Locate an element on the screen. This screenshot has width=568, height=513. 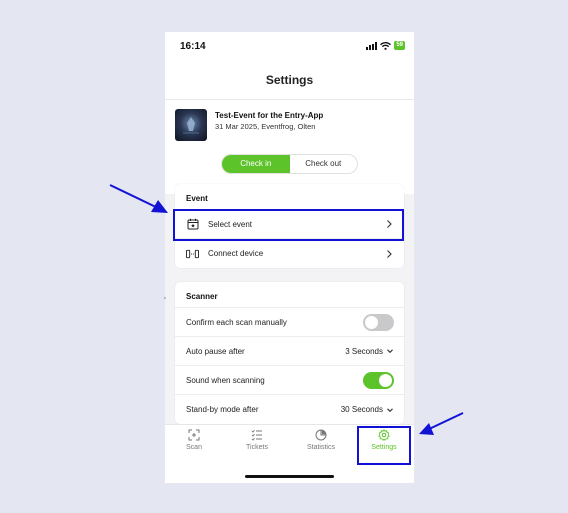
event-title: Test-Event for the Entry-App is located at coordinates (269, 115).